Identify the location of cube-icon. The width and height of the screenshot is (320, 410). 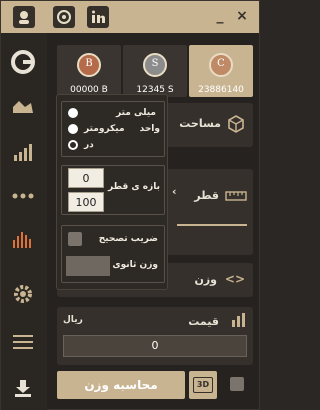
(236, 124).